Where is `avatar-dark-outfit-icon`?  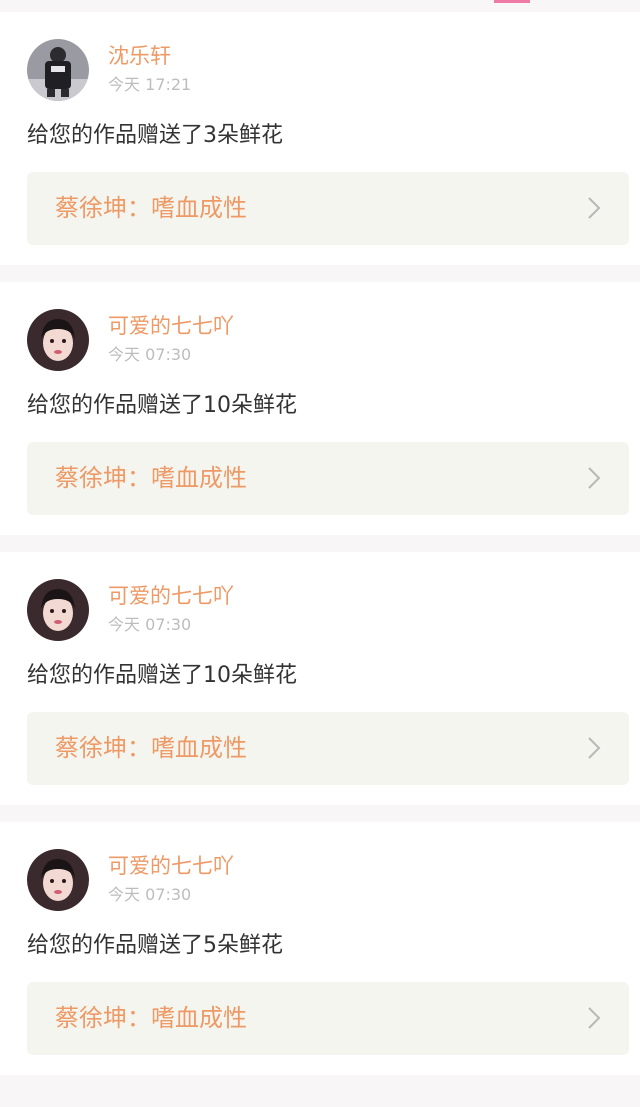
avatar-dark-outfit-icon is located at coordinates (58, 70).